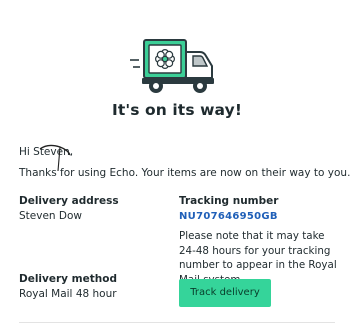 This screenshot has height=334, width=354. Describe the element at coordinates (228, 216) in the screenshot. I see `tracking-number-link: NU707646950GB` at that location.